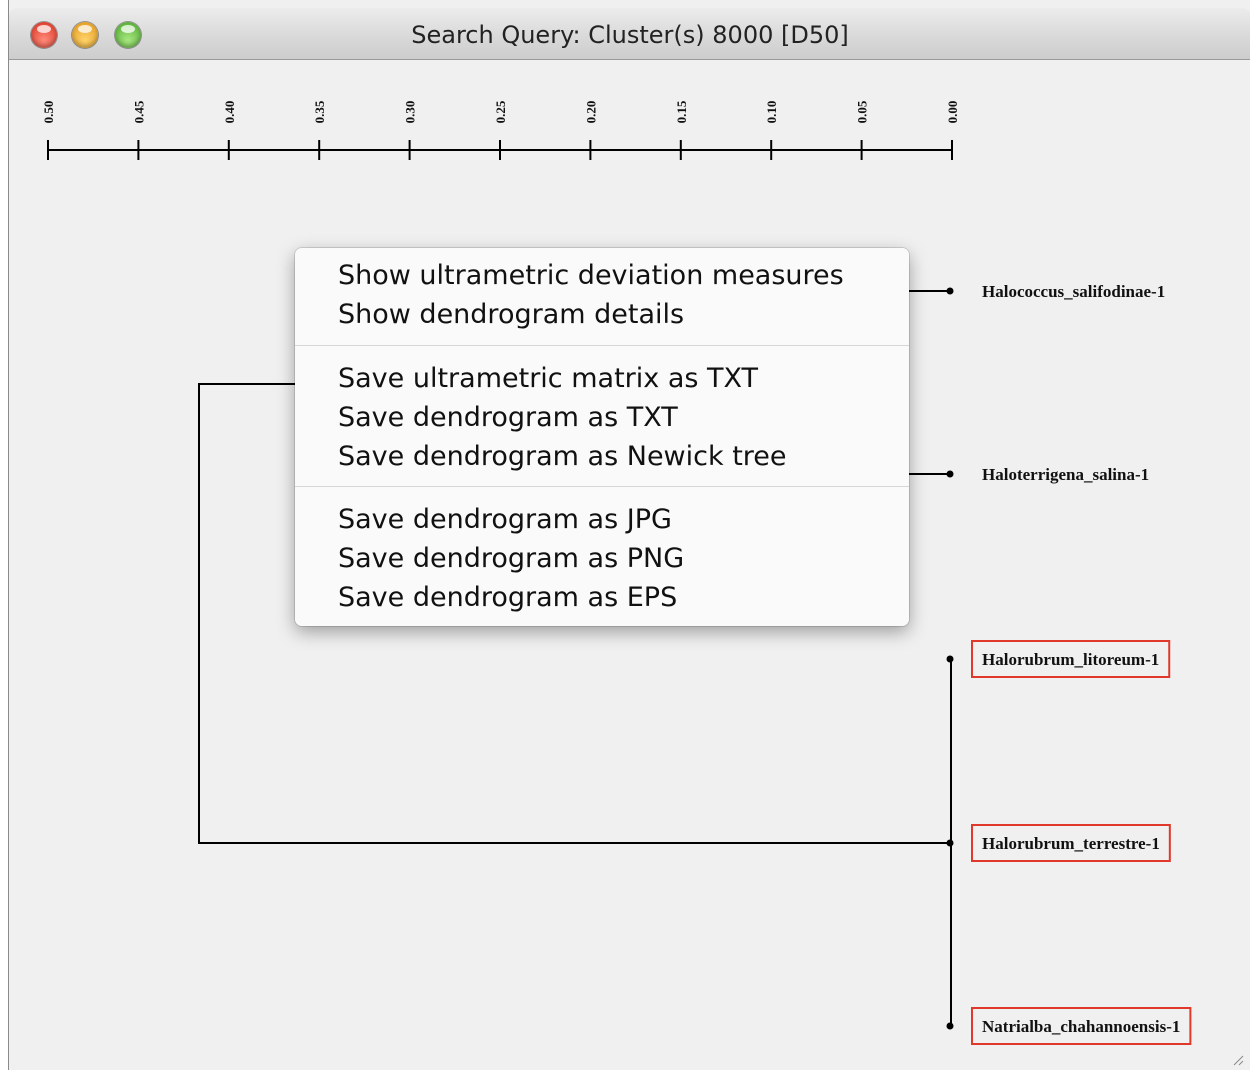 The width and height of the screenshot is (1250, 1070). Describe the element at coordinates (508, 418) in the screenshot. I see `menu-save-dendrogram-txt: Save dendrogram as TXT` at that location.